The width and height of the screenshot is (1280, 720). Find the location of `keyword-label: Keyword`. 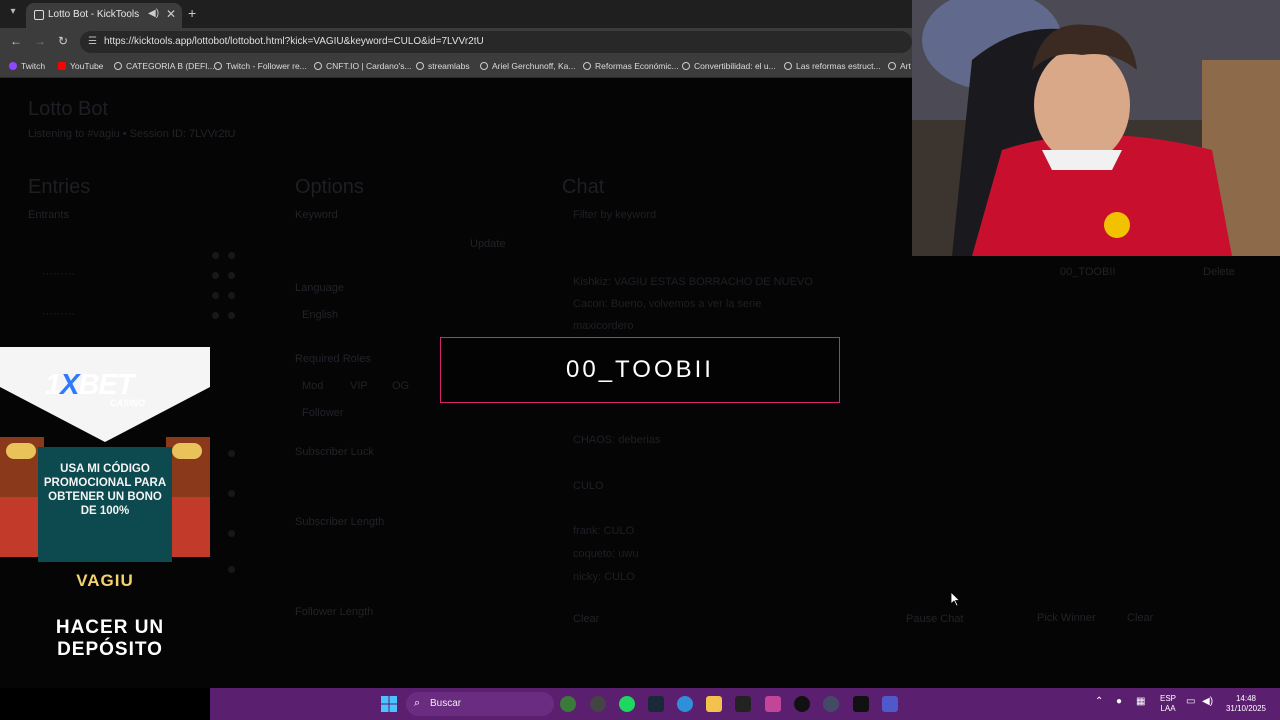

keyword-label: Keyword is located at coordinates (316, 215).